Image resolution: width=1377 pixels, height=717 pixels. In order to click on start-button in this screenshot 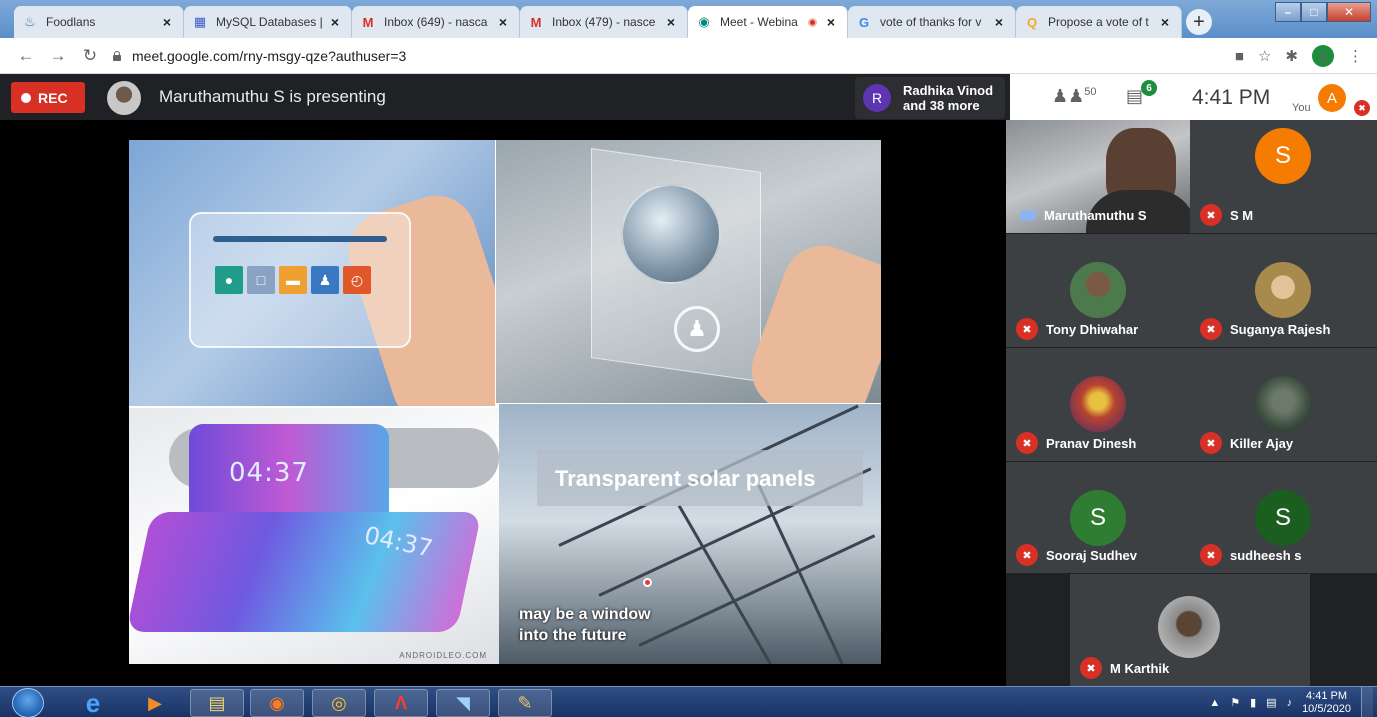, I will do `click(28, 702)`.